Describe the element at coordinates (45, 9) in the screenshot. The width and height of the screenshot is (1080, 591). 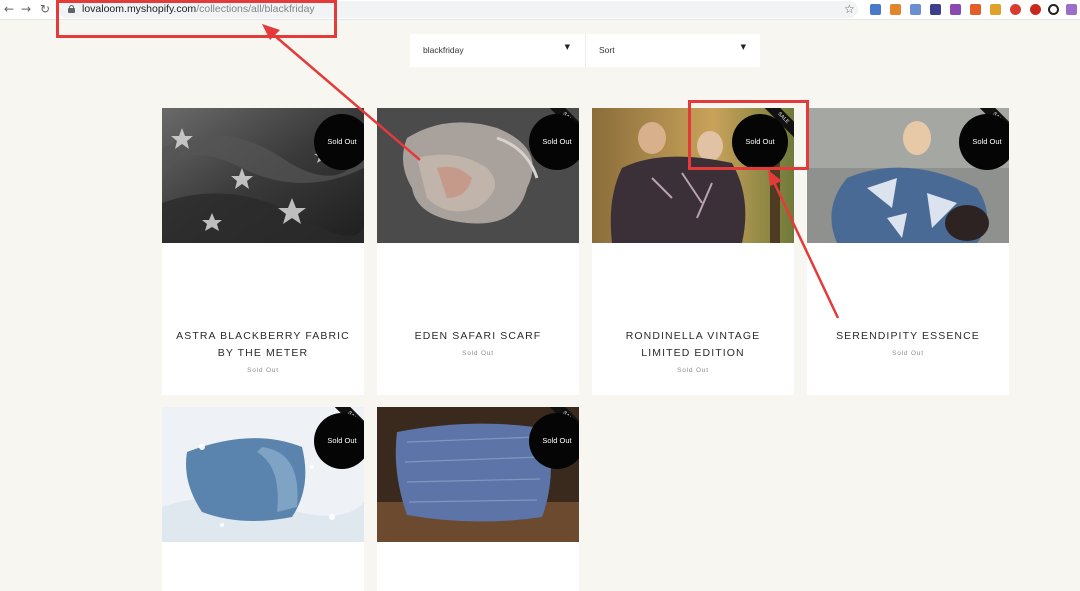
I see `reload-icon: ↻` at that location.